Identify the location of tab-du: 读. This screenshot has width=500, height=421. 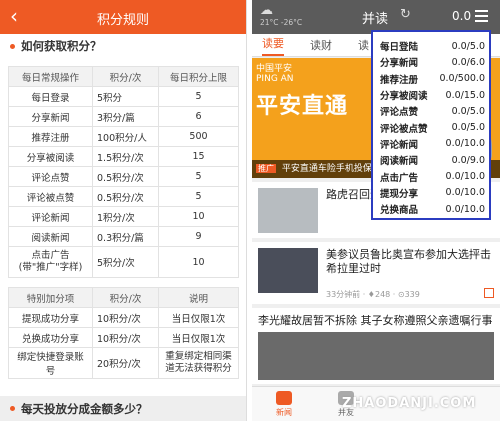
(363, 46).